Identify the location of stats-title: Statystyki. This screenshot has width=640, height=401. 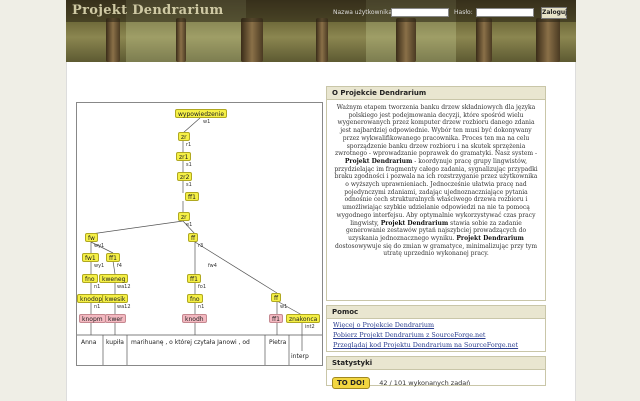
(436, 363).